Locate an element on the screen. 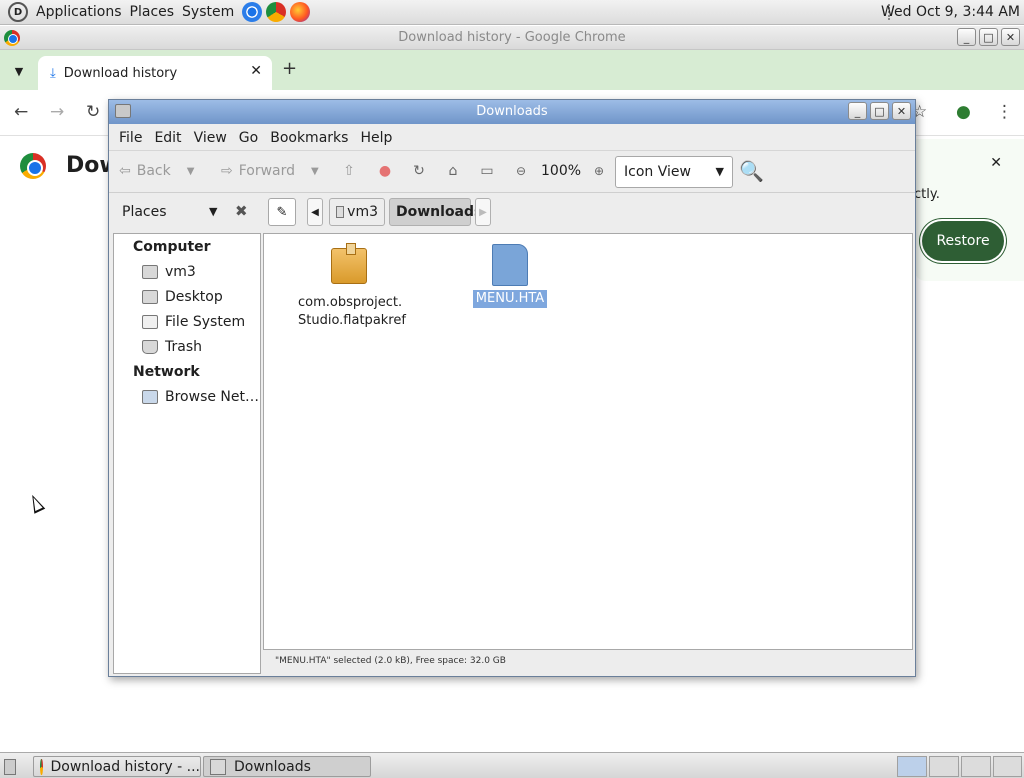 This screenshot has height=778, width=1024. back-button: ⇦ Back ▼ is located at coordinates (156, 171).